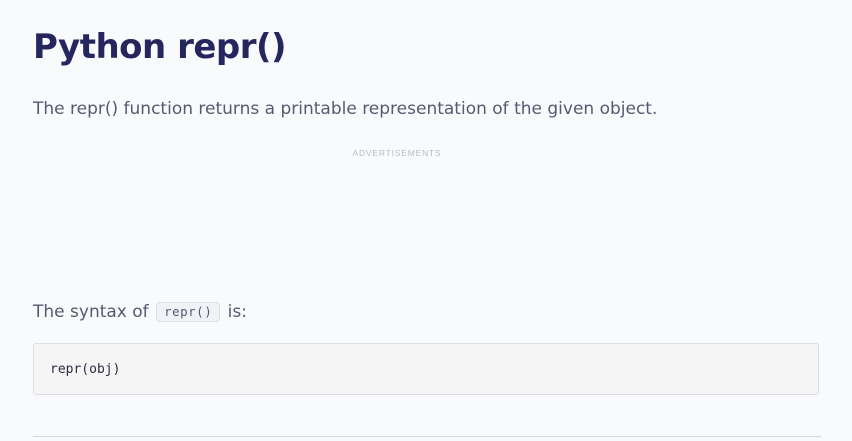 This screenshot has height=441, width=852. I want to click on section-divider, so click(427, 436).